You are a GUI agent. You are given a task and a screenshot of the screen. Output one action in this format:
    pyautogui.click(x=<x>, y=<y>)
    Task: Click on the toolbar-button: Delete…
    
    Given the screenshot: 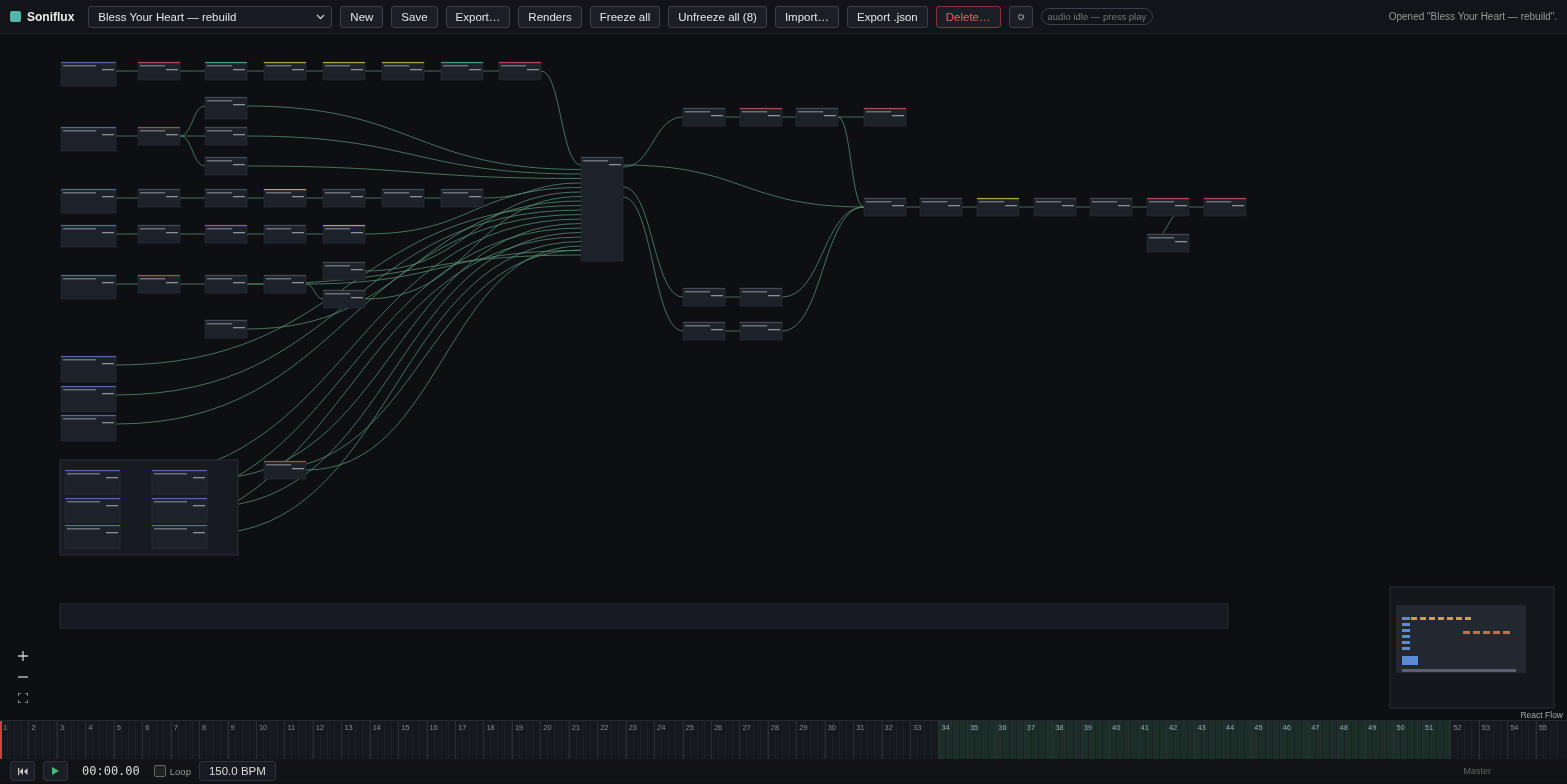 What is the action you would take?
    pyautogui.click(x=968, y=16)
    